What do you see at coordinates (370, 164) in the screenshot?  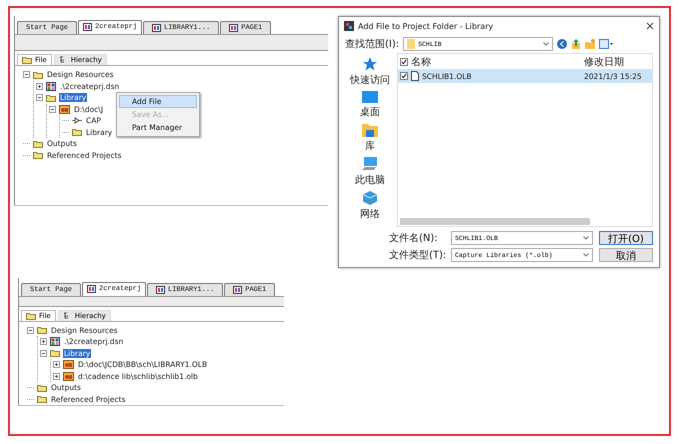 I see `computer-icon` at bounding box center [370, 164].